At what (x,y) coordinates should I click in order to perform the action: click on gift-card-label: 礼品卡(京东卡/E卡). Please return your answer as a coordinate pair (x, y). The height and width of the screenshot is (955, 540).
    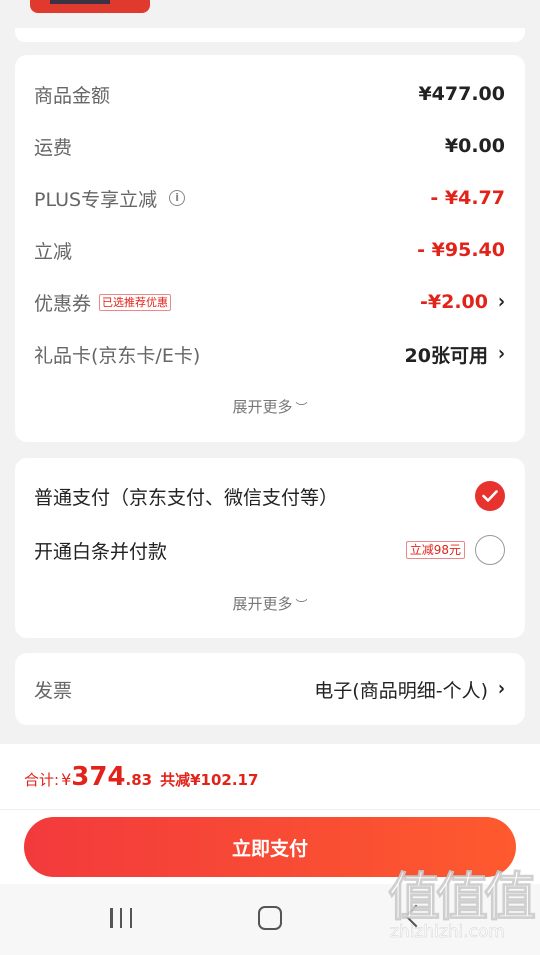
    Looking at the image, I should click on (117, 355).